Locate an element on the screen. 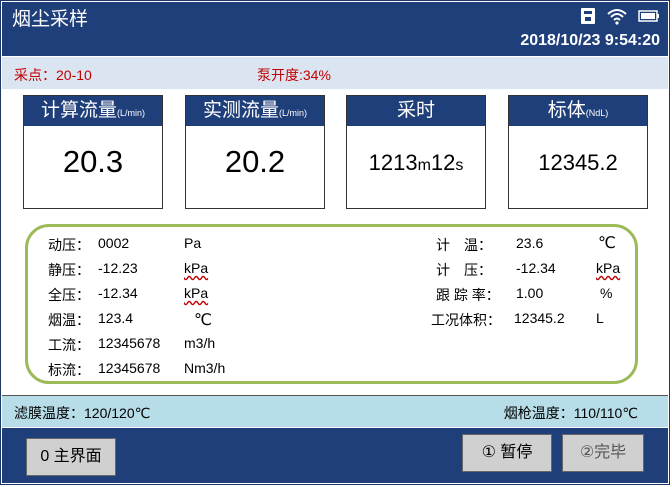 The width and height of the screenshot is (672, 487). pause-button: ① 暂停 is located at coordinates (507, 453).